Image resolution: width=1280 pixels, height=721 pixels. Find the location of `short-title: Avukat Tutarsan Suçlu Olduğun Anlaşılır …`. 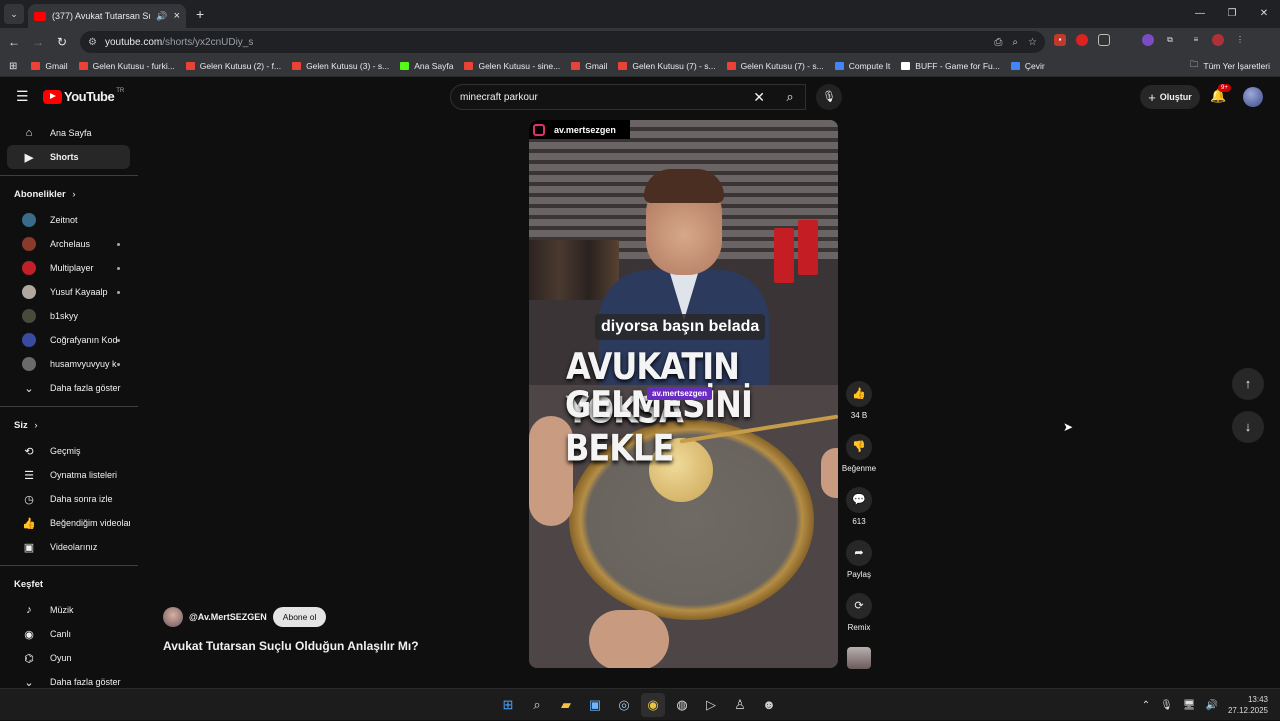

short-title: Avukat Tutarsan Suçlu Olduğun Anlaşılır … is located at coordinates (291, 646).